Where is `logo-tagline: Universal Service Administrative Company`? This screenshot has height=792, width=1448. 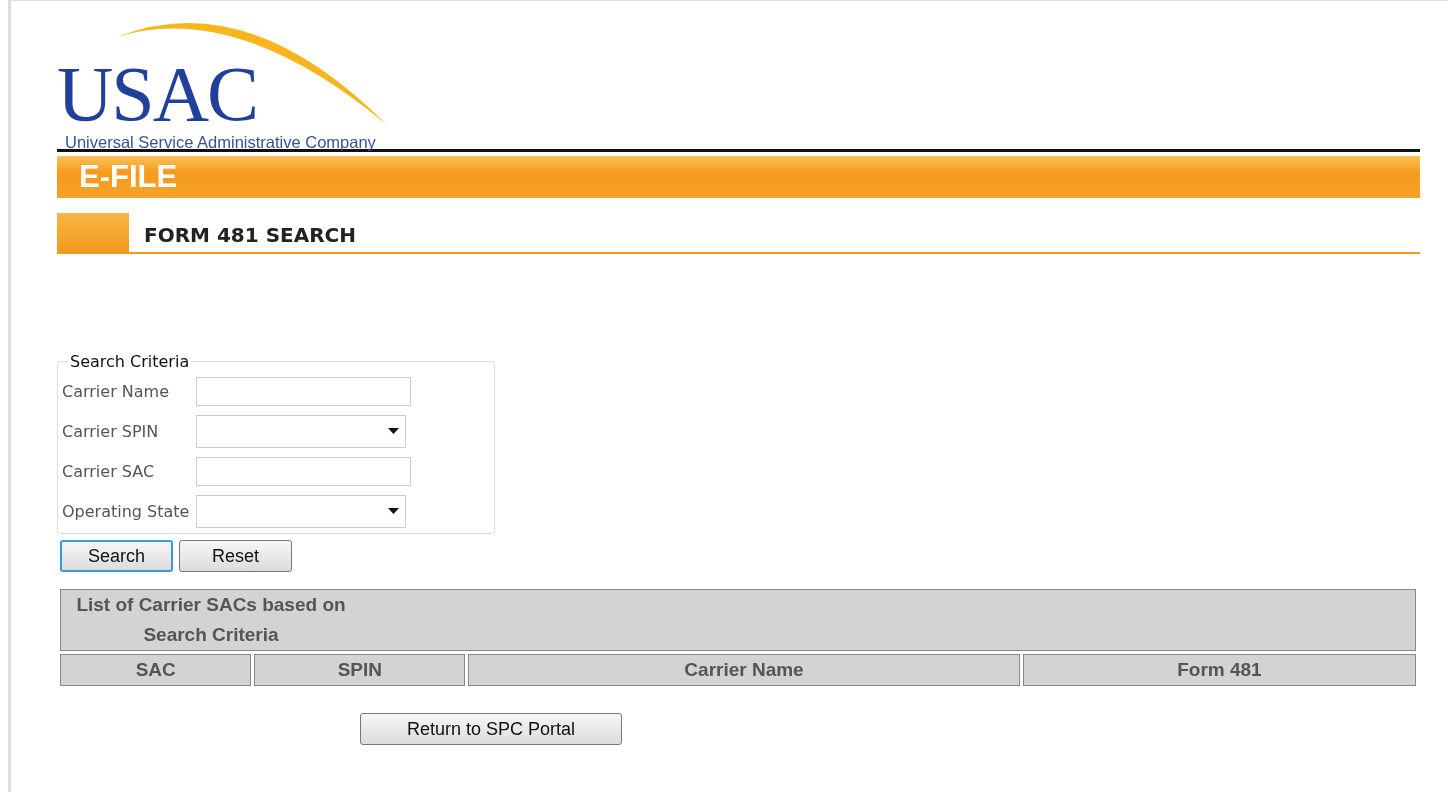 logo-tagline: Universal Service Administrative Company is located at coordinates (220, 142).